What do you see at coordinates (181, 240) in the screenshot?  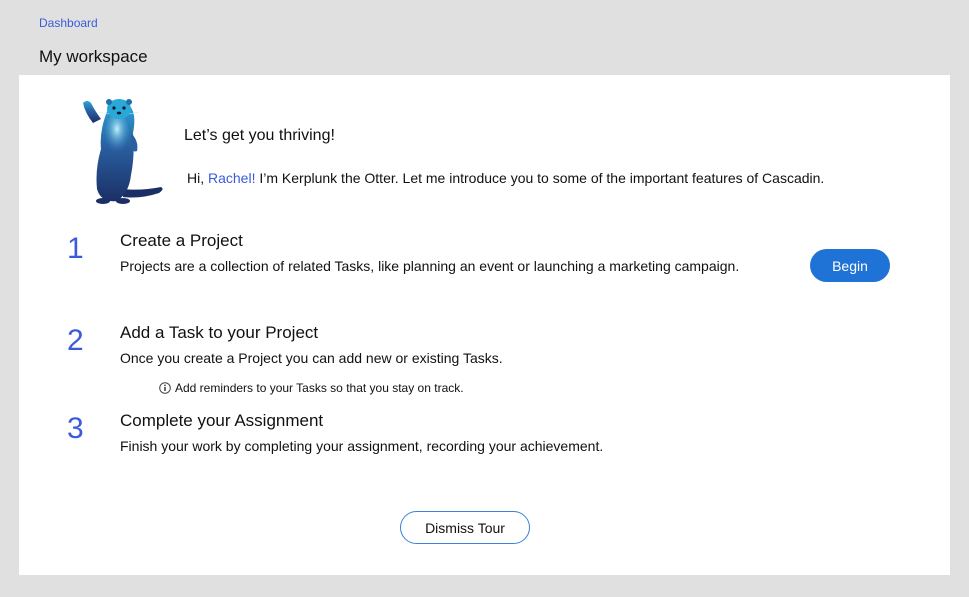 I see `step-1-title: Create a Project` at bounding box center [181, 240].